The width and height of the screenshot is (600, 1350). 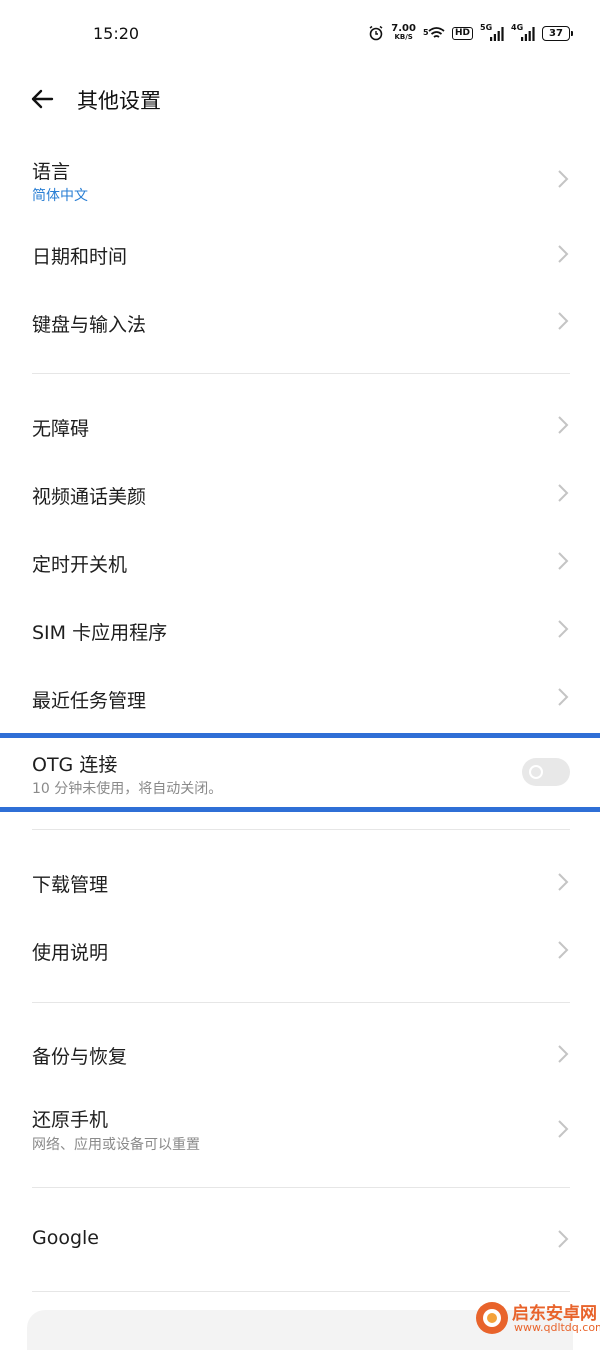 I want to click on wifi-icon, so click(x=436, y=32).